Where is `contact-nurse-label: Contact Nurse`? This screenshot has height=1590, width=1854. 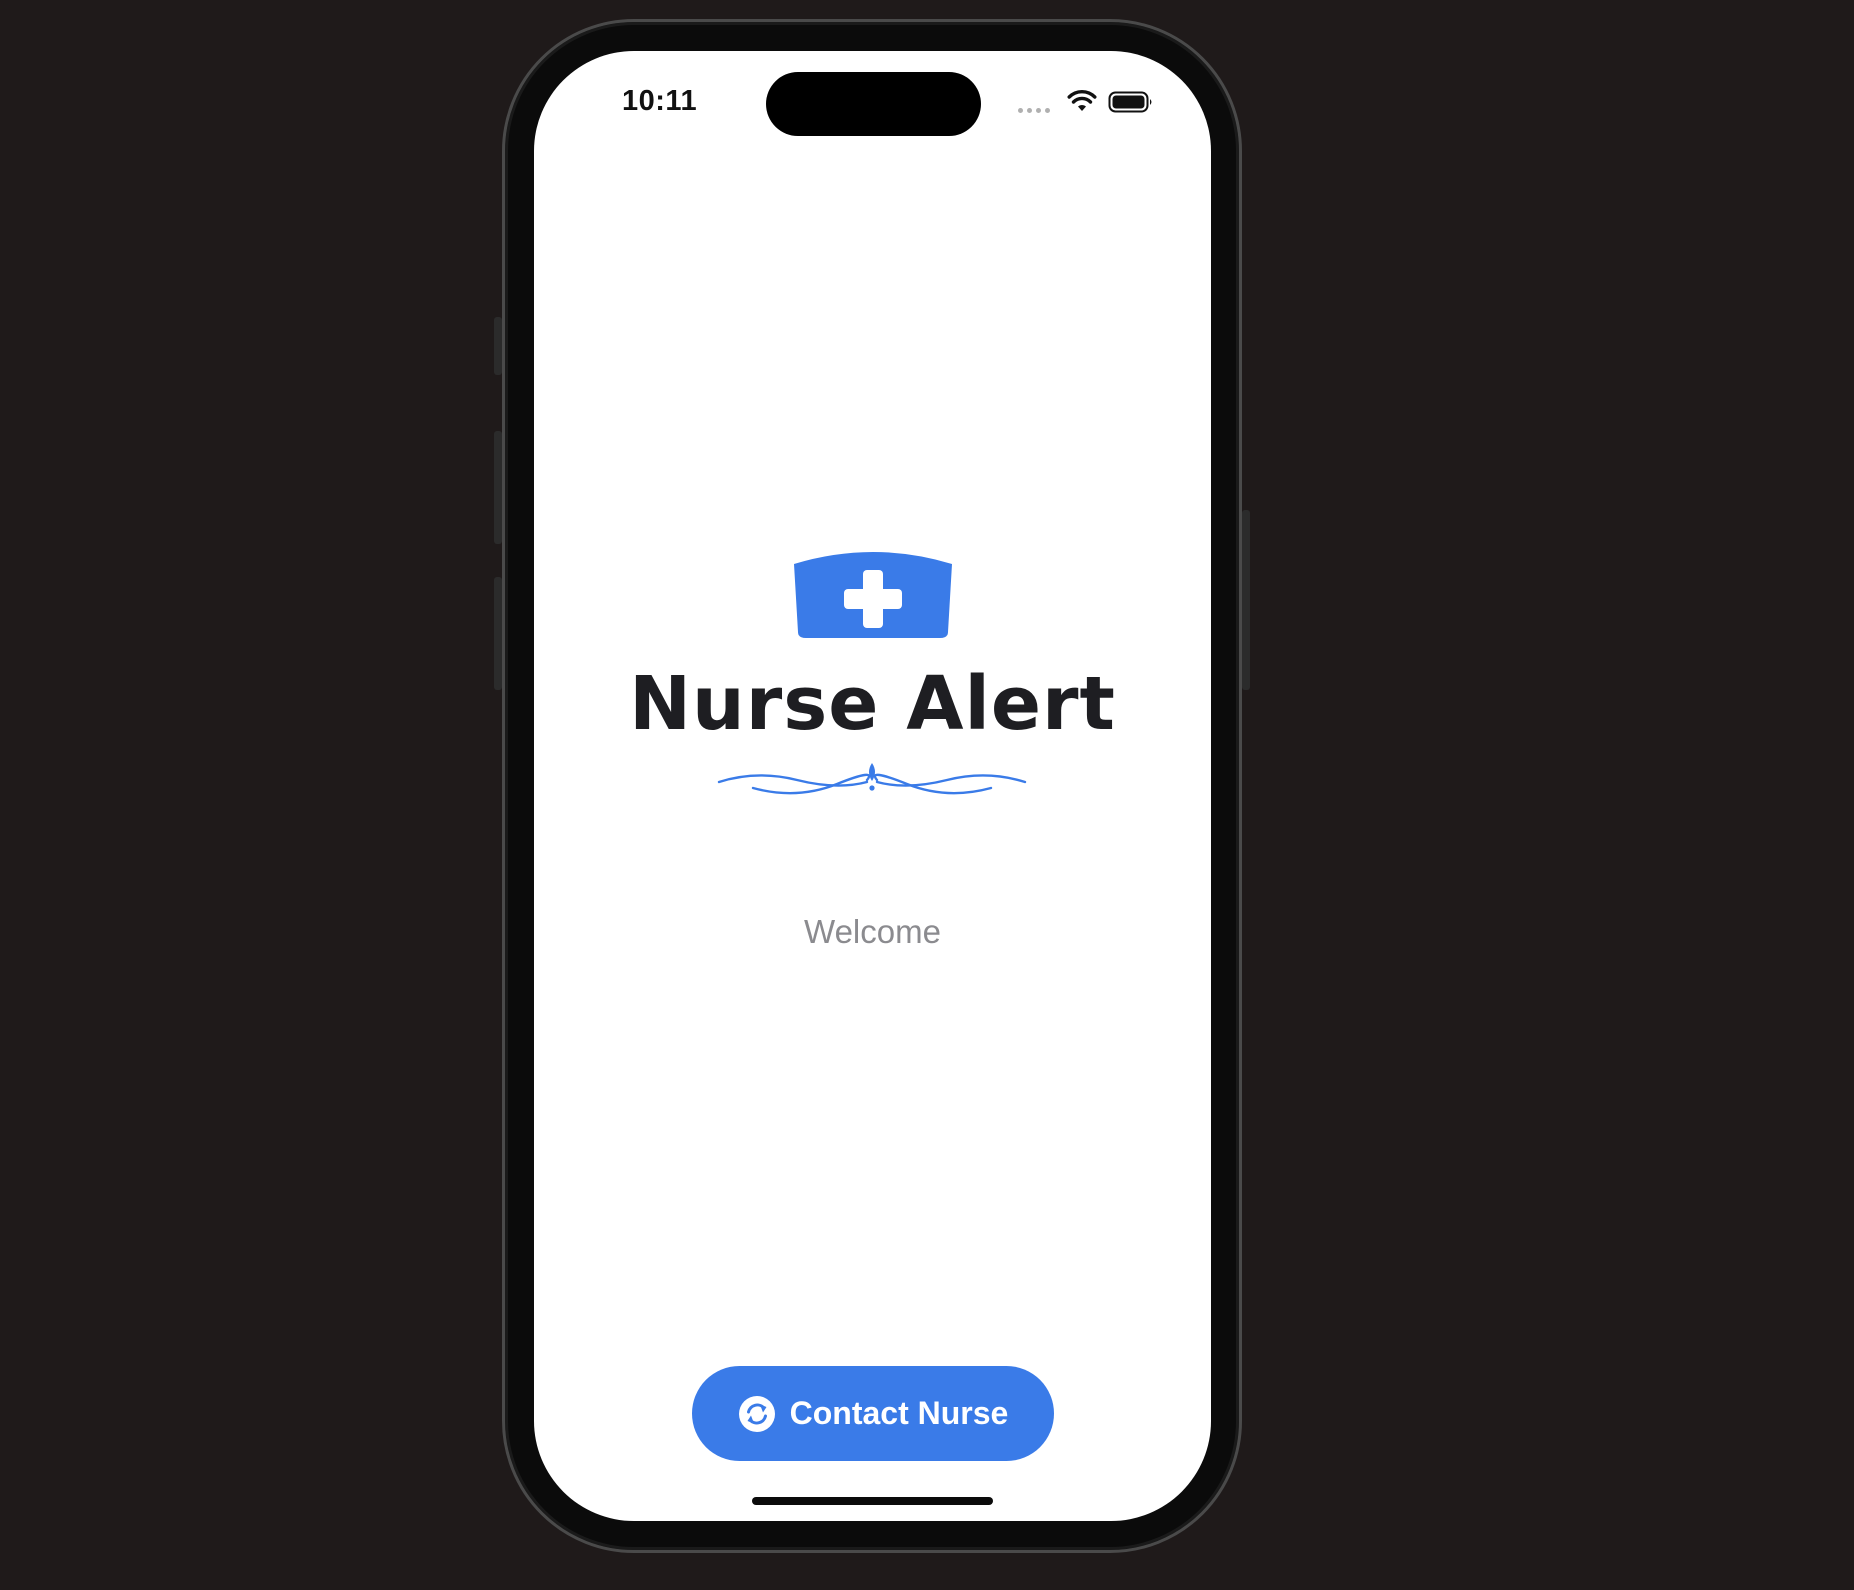 contact-nurse-label: Contact Nurse is located at coordinates (899, 1413).